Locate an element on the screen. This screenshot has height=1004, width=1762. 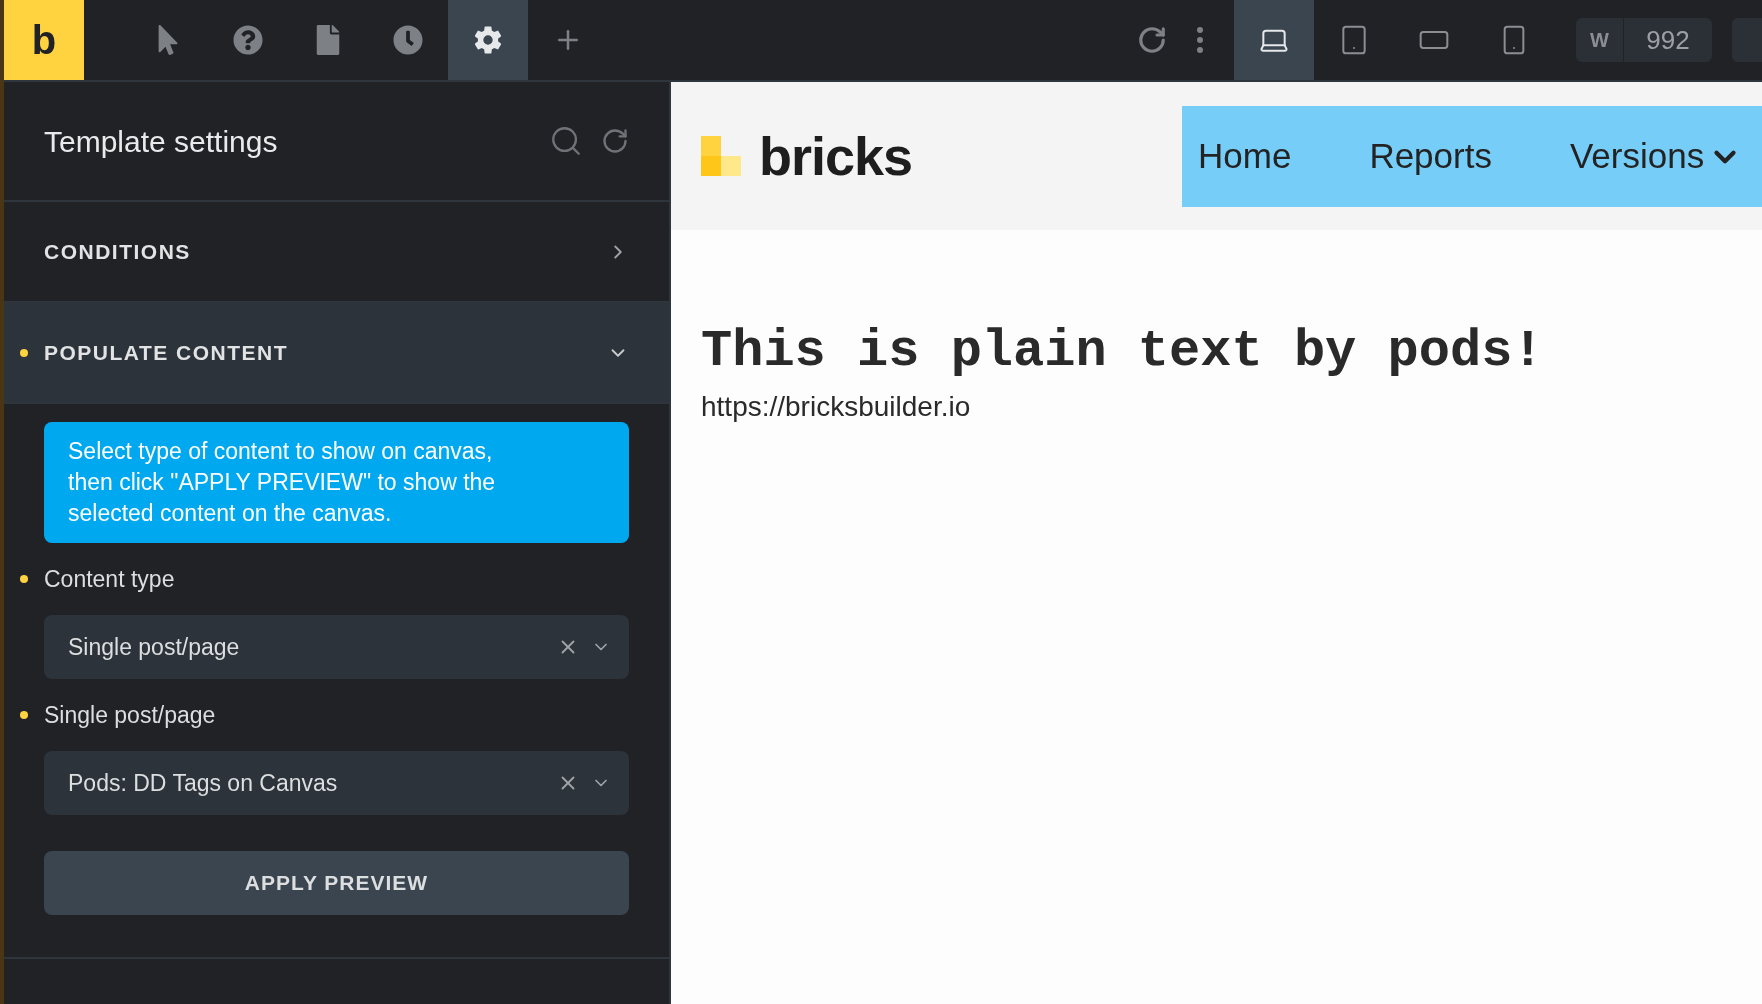
search-icon is located at coordinates (566, 141).